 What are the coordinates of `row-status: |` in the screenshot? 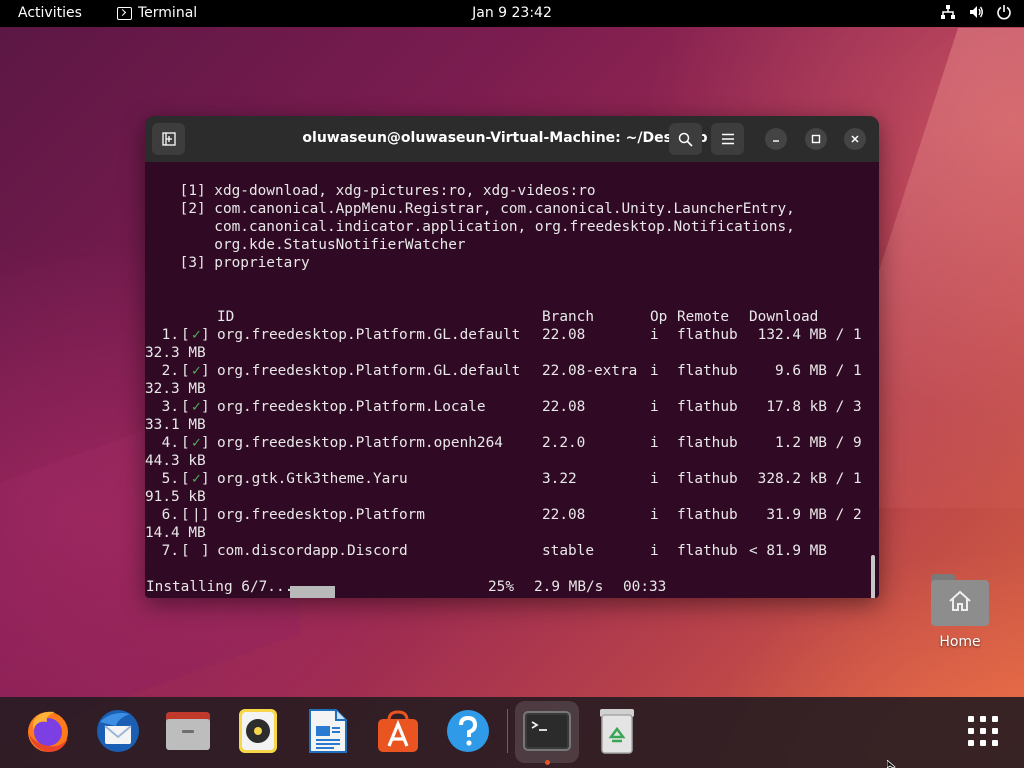 It's located at (196, 515).